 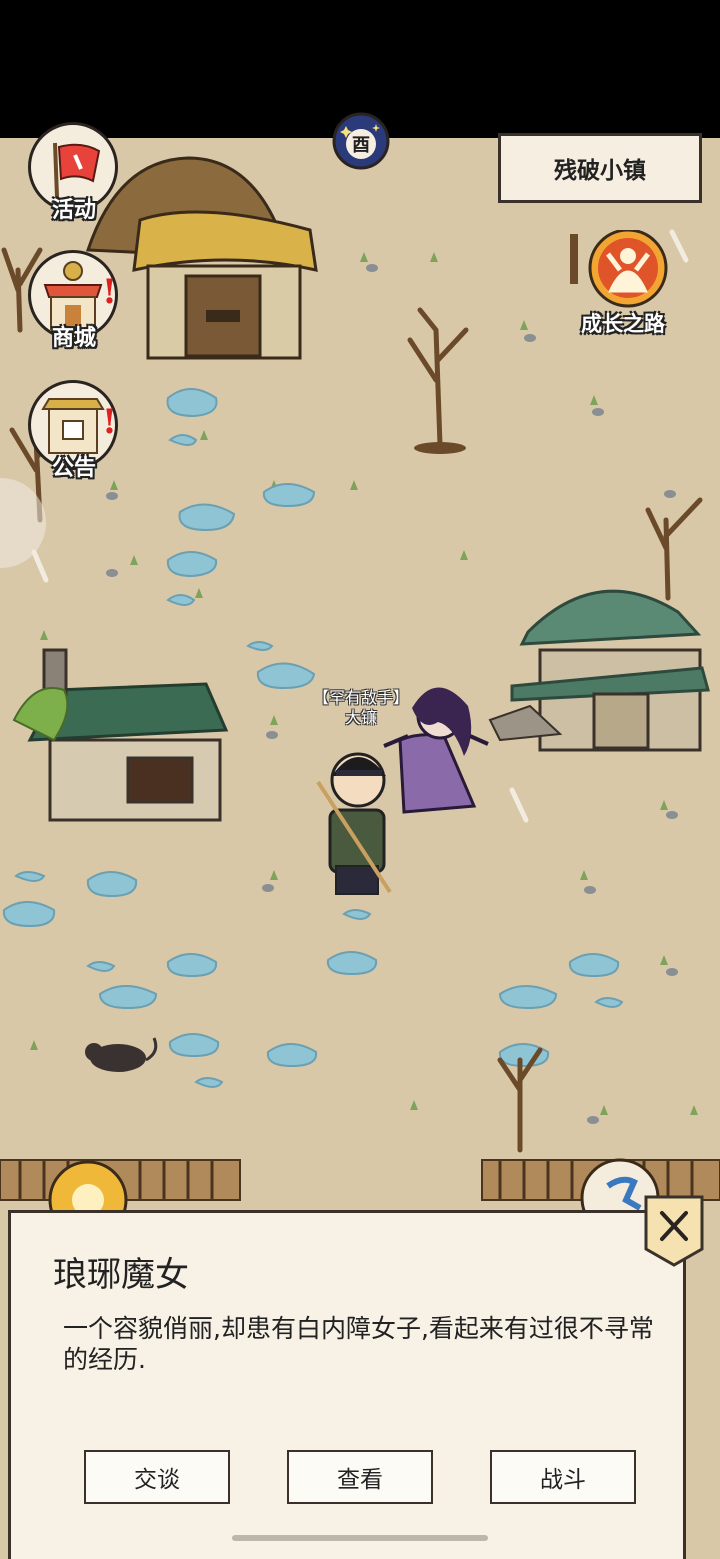 What do you see at coordinates (619, 268) in the screenshot?
I see `growth-icon` at bounding box center [619, 268].